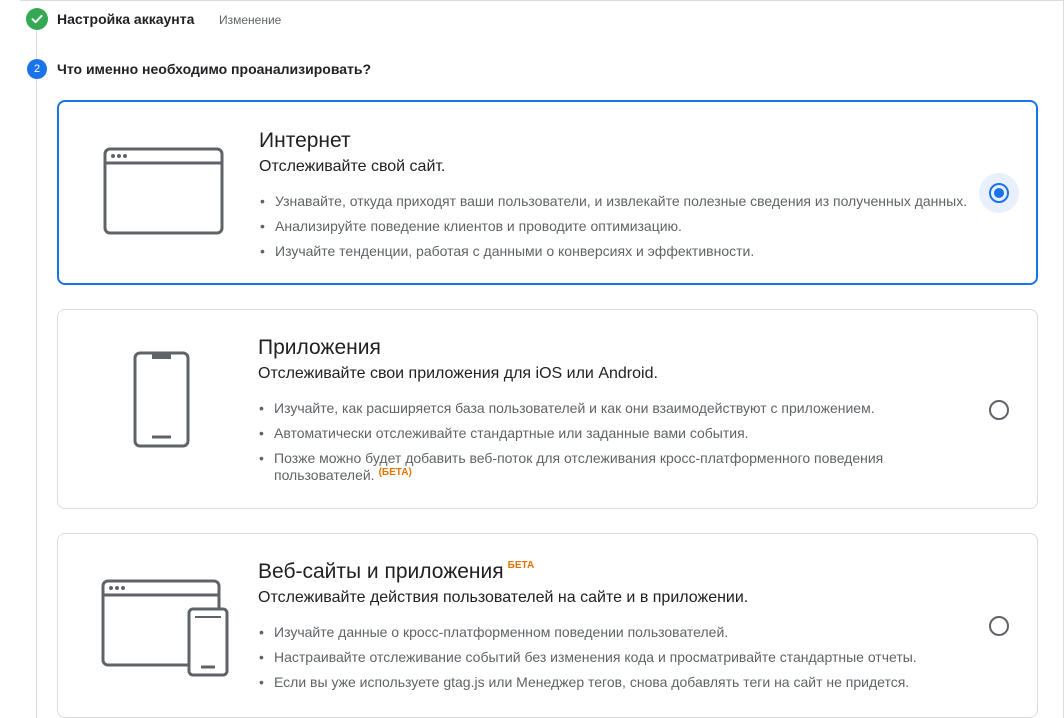 Image resolution: width=1064 pixels, height=718 pixels. Describe the element at coordinates (542, 0) in the screenshot. I see `top-divider` at that location.